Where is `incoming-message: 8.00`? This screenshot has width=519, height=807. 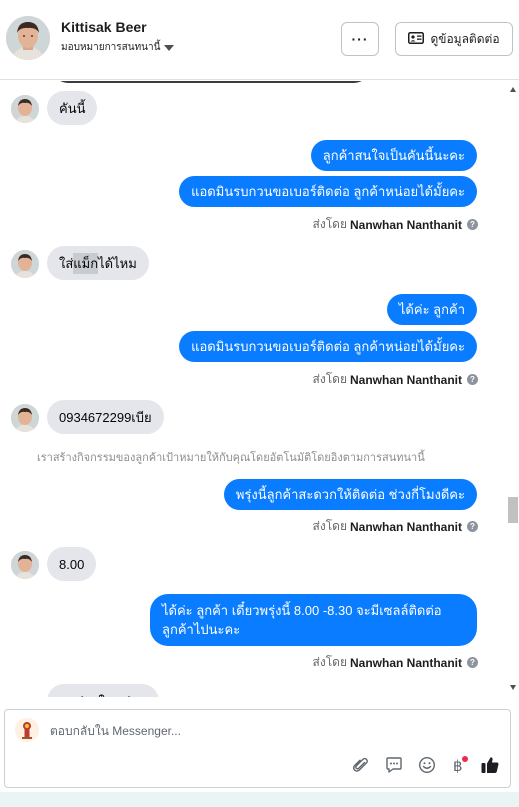
incoming-message: 8.00 is located at coordinates (72, 564).